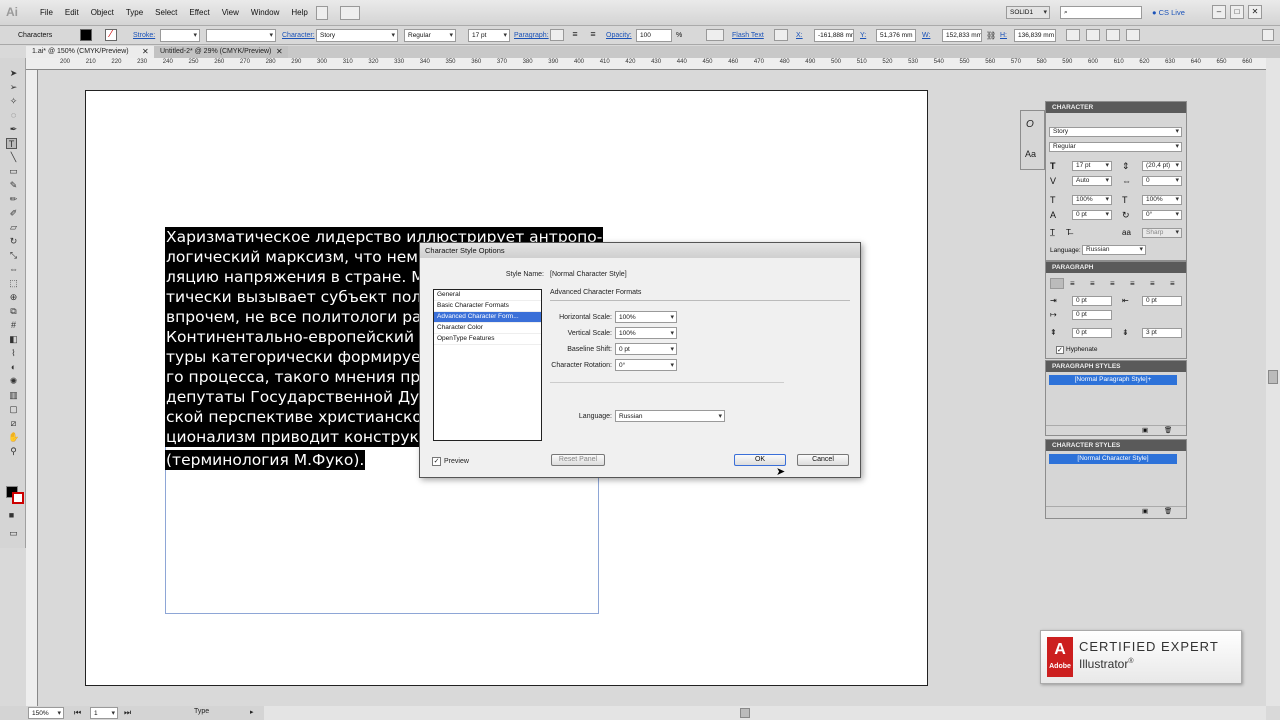 The width and height of the screenshot is (1280, 720). I want to click on hyphenate-checkbox: ✓, so click(1060, 350).